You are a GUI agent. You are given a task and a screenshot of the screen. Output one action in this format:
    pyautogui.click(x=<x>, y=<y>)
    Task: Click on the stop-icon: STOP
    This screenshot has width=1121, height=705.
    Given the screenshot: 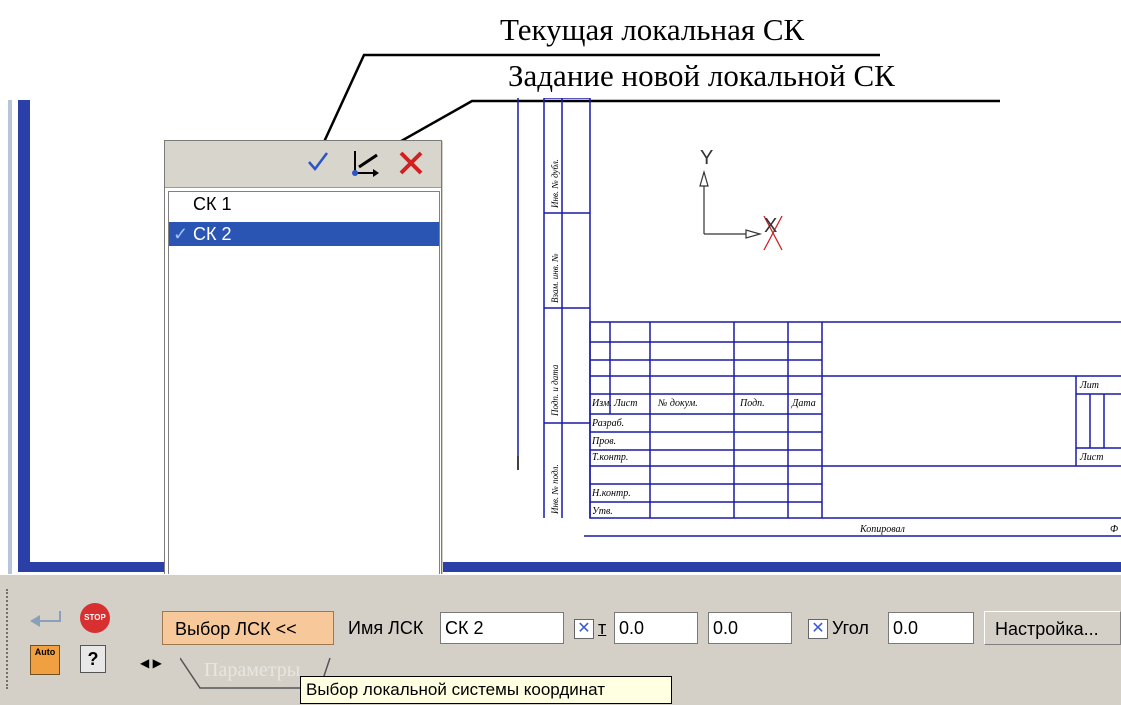 What is the action you would take?
    pyautogui.click(x=95, y=617)
    